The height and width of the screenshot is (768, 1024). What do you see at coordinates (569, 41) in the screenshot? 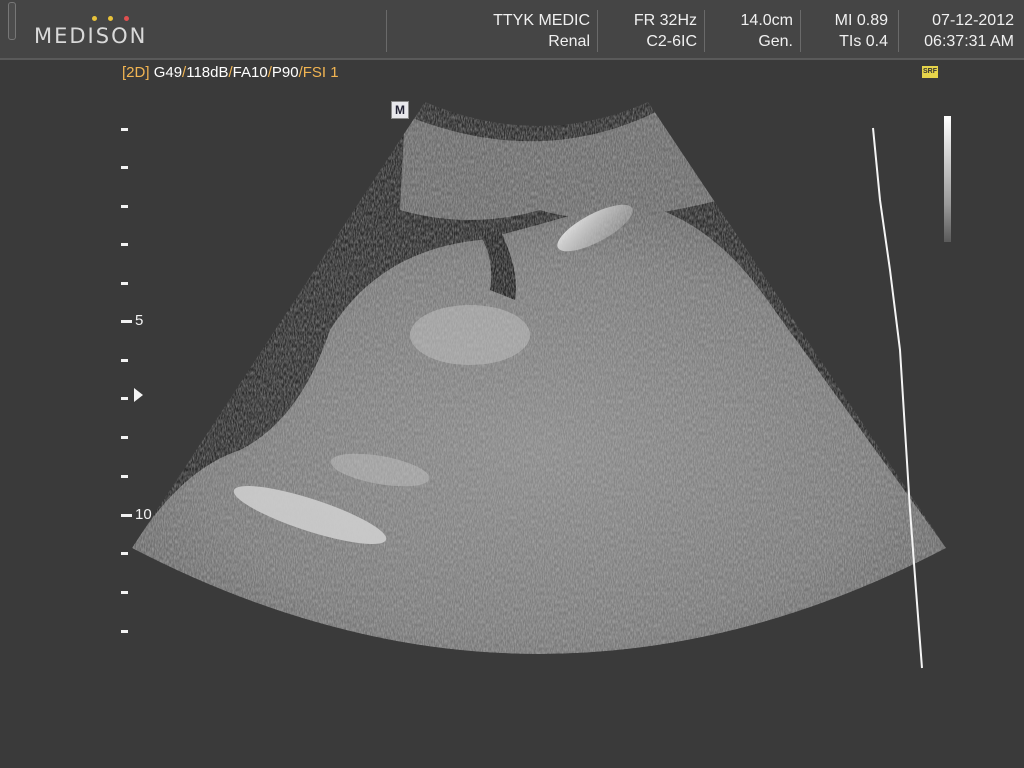
I see `application: Renal` at bounding box center [569, 41].